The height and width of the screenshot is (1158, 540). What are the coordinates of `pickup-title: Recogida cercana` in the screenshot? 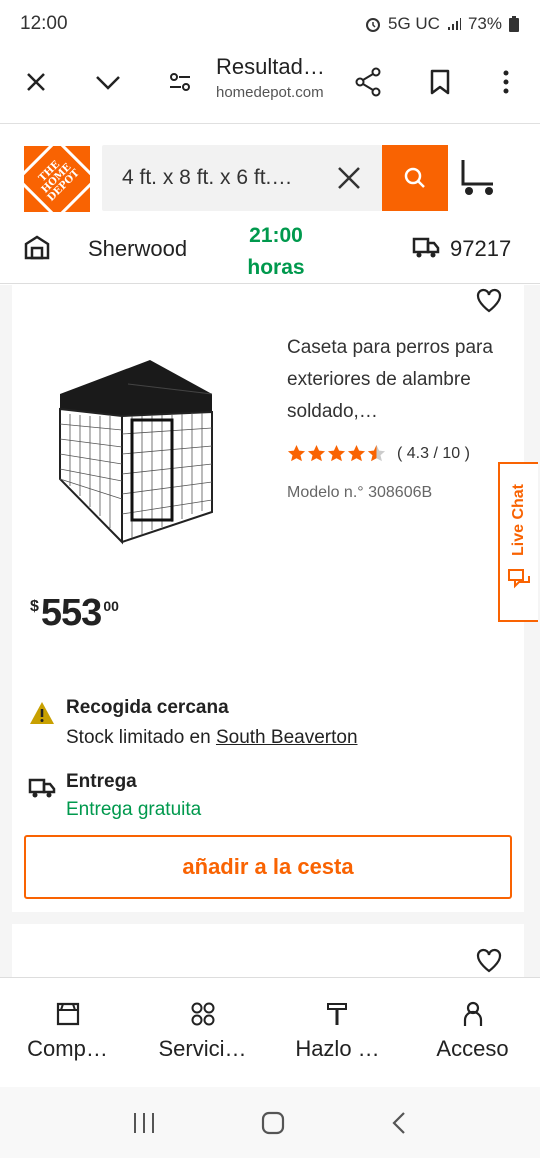 It's located at (147, 707).